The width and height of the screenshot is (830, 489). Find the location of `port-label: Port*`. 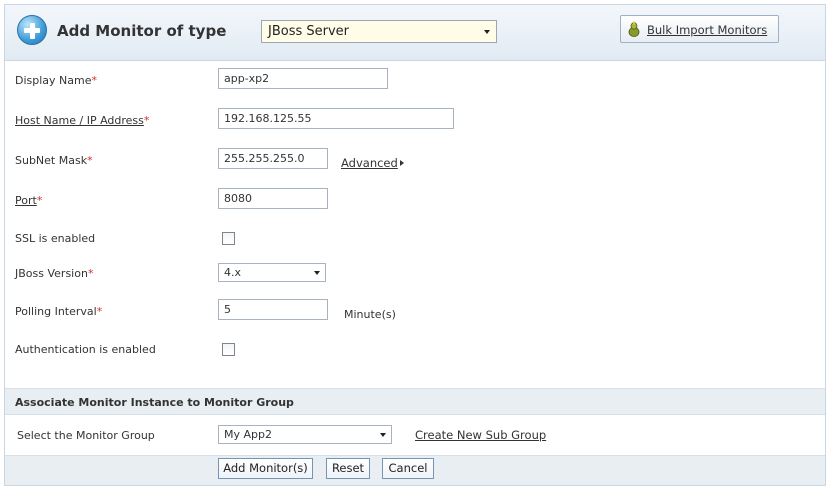

port-label: Port* is located at coordinates (28, 200).